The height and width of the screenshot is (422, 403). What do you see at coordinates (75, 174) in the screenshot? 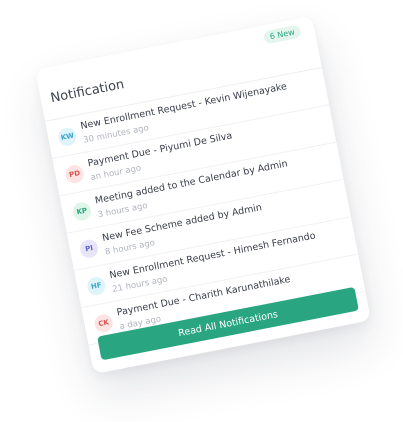
I see `avatar: PD` at bounding box center [75, 174].